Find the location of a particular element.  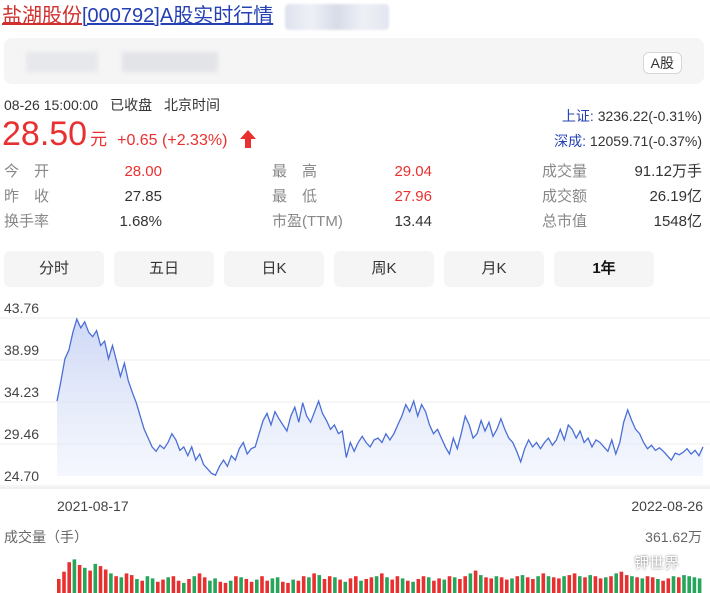

period-tabs: 分时 五日 日K 周K 月K 1年 is located at coordinates (354, 270).